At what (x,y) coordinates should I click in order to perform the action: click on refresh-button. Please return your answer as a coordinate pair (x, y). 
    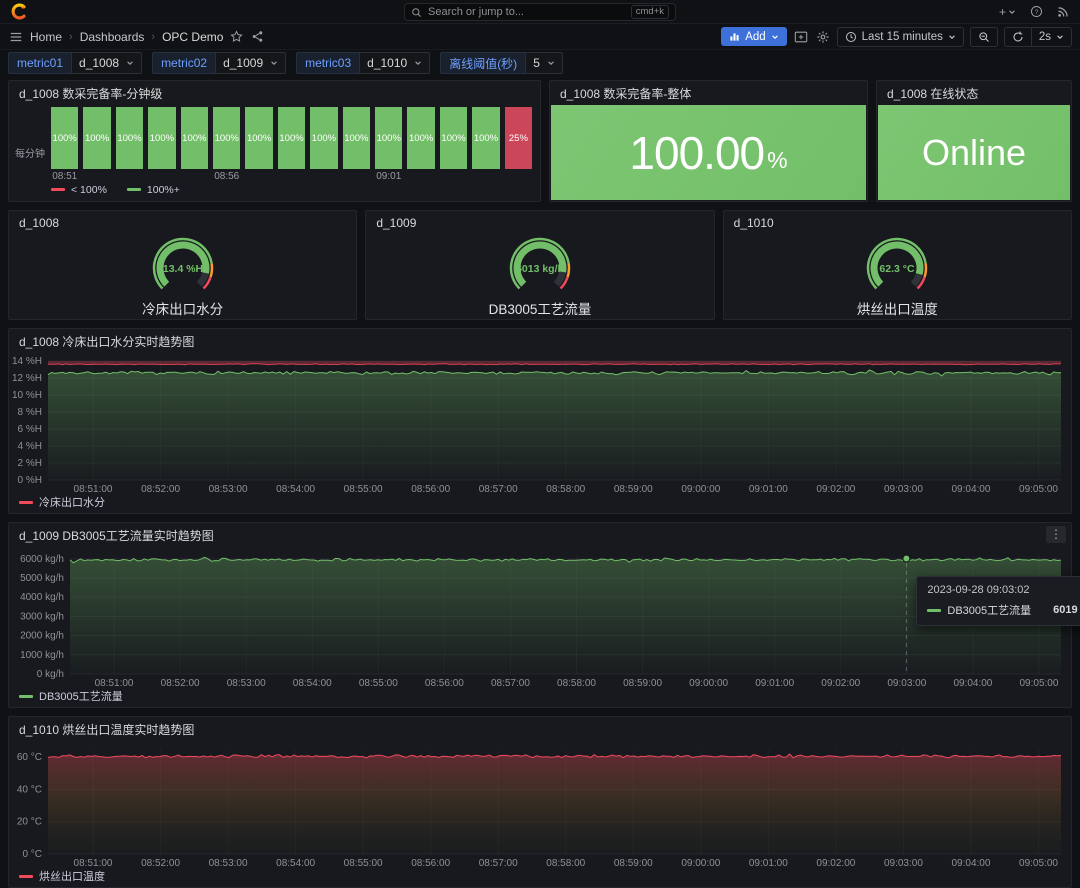
    Looking at the image, I should click on (1017, 36).